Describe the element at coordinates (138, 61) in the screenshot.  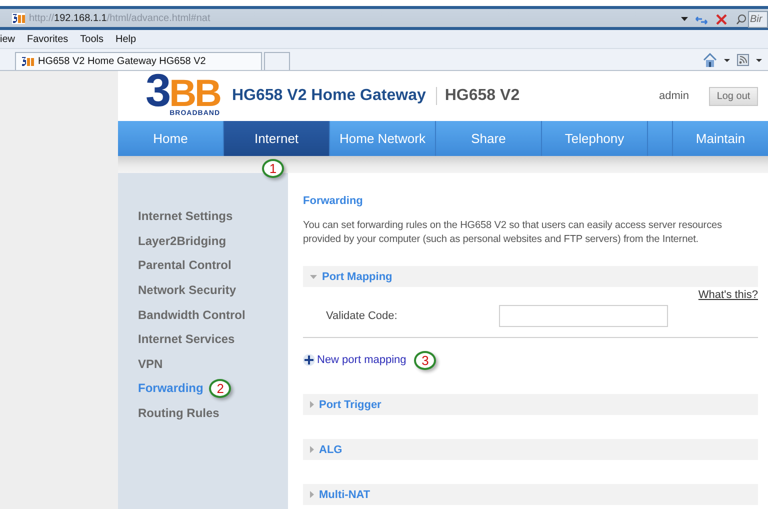
I see `browser-tab: HG658 V2 Home Gateway HG658 V2` at that location.